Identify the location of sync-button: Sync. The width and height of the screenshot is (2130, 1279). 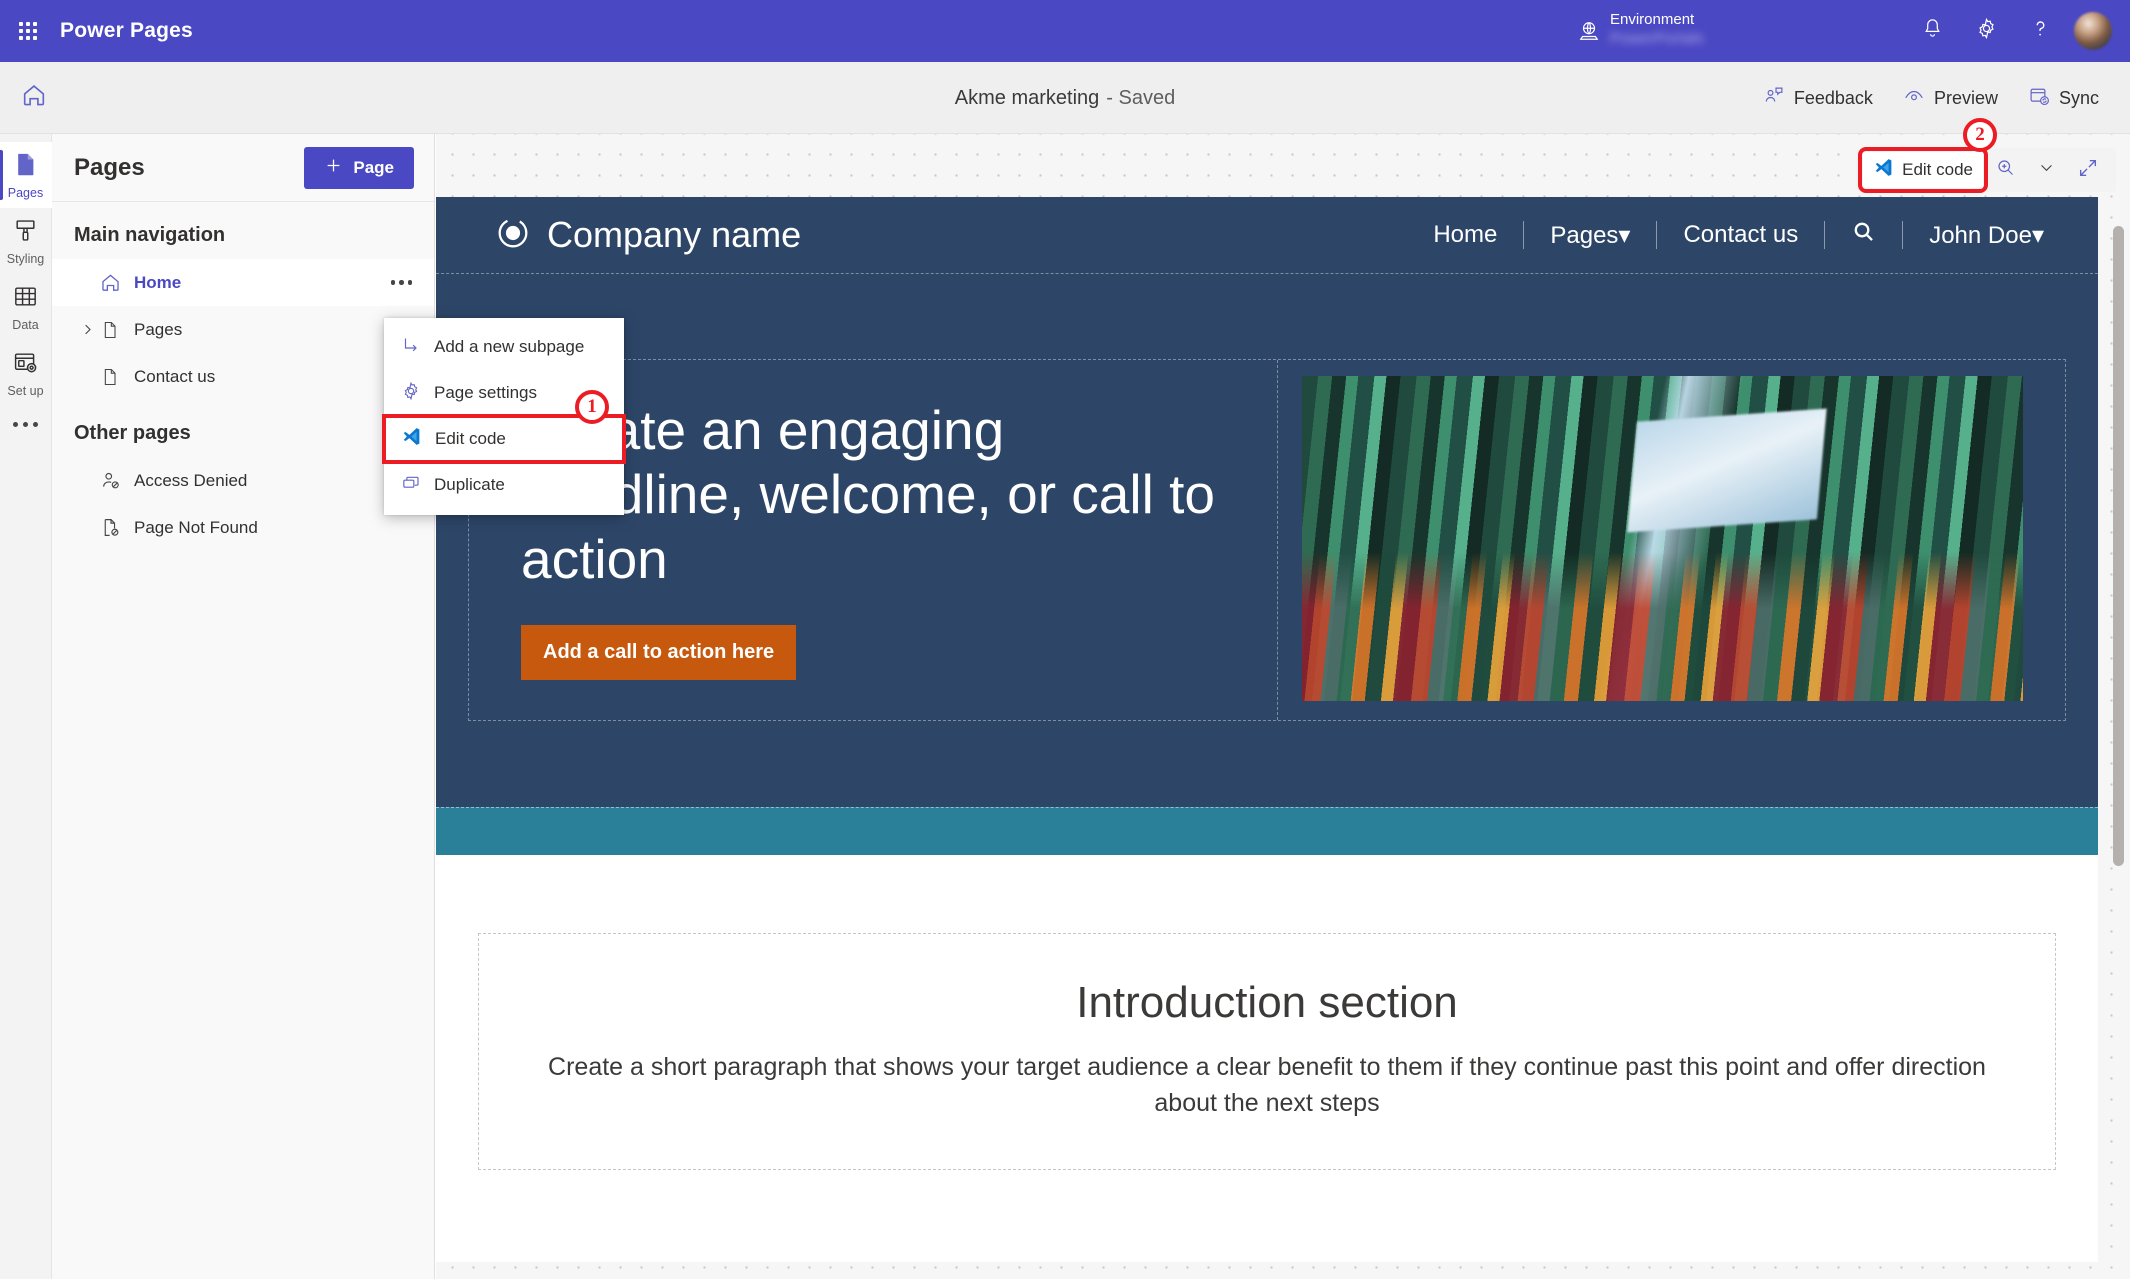
(2063, 98).